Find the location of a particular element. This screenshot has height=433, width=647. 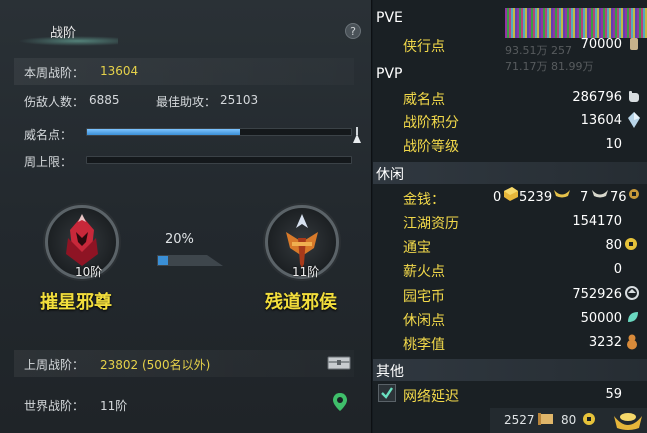

week-rank-value: 13604 is located at coordinates (119, 71).